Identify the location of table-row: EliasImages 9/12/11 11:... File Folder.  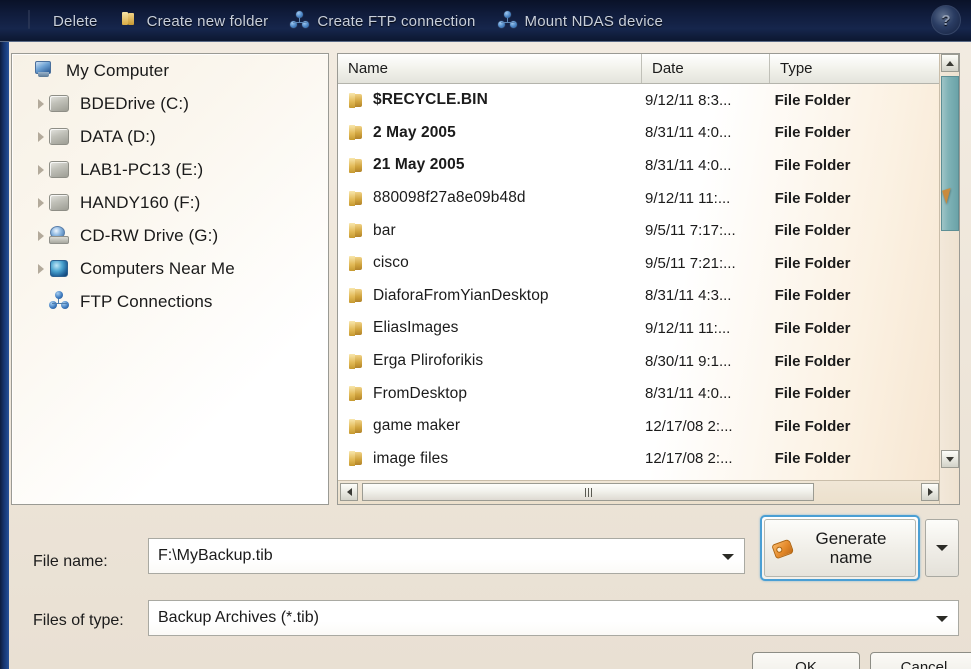
(640, 328).